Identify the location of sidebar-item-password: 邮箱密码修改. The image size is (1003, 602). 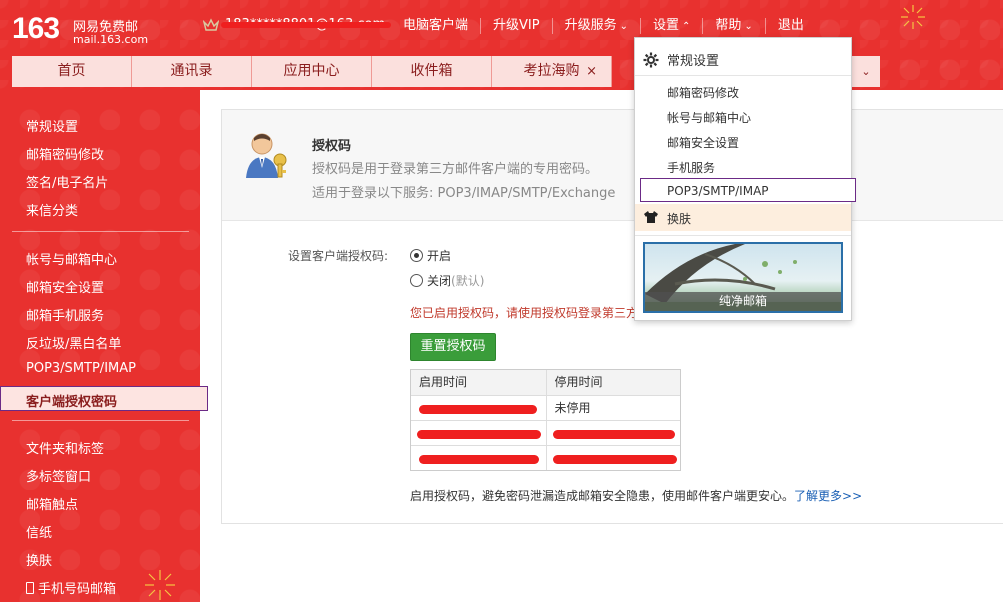
(65, 153).